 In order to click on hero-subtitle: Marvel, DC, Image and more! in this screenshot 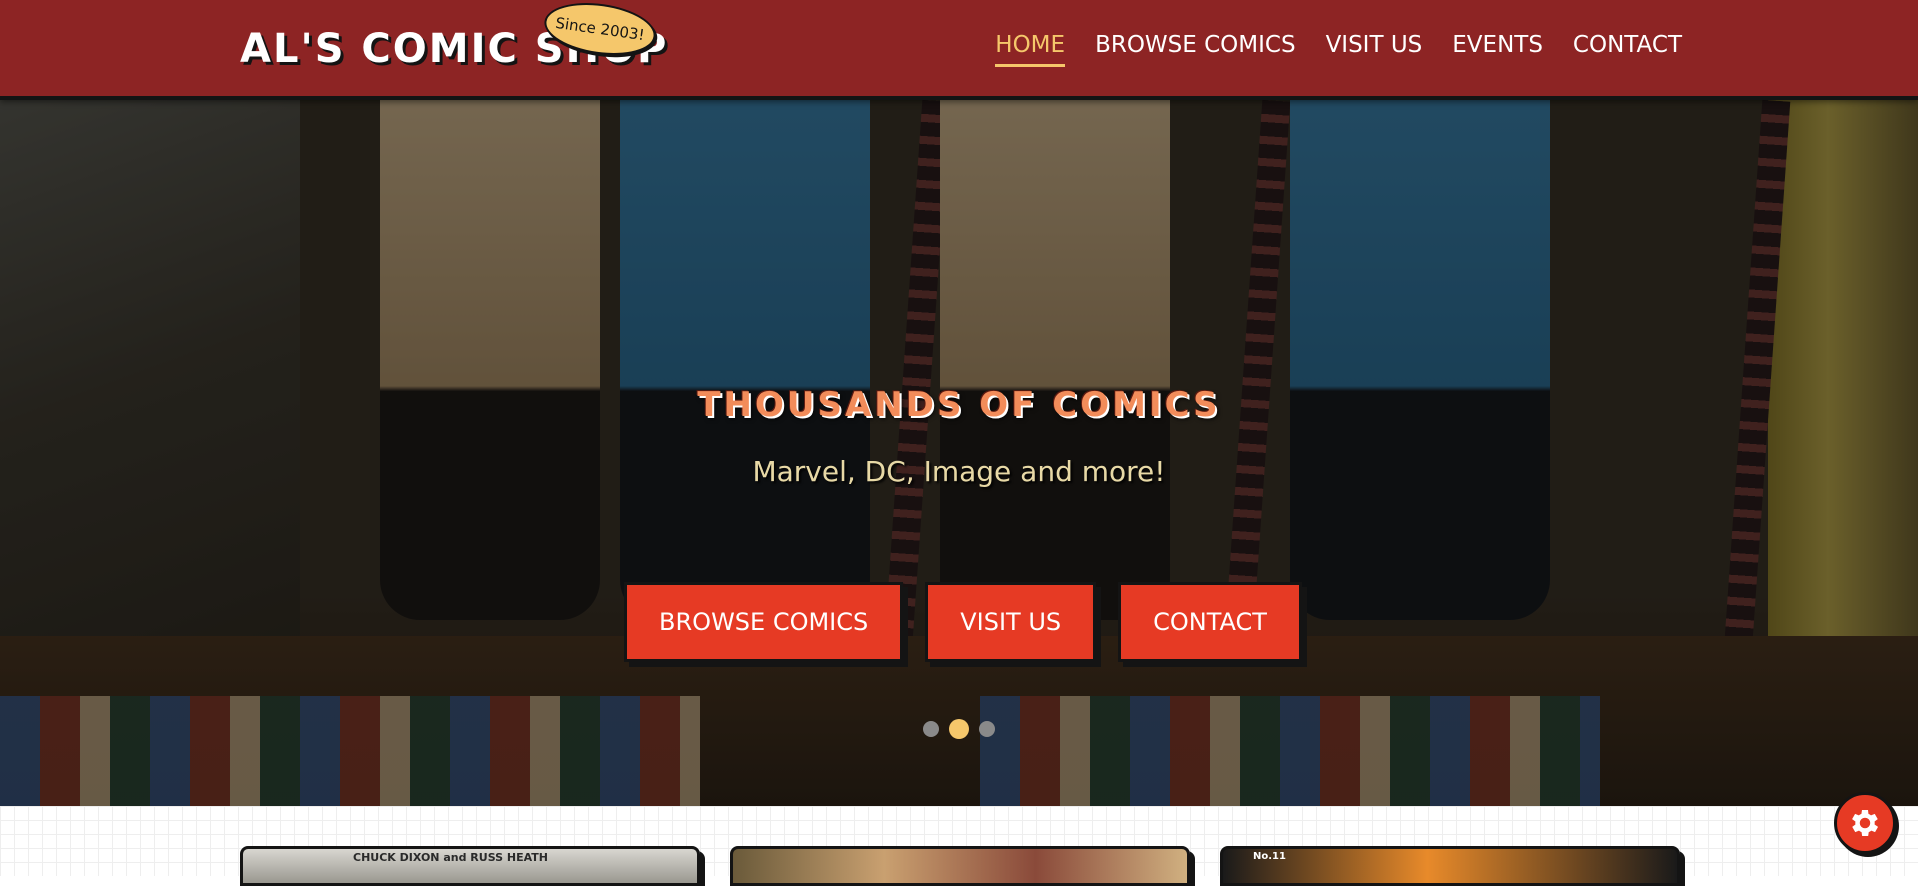, I will do `click(959, 471)`.